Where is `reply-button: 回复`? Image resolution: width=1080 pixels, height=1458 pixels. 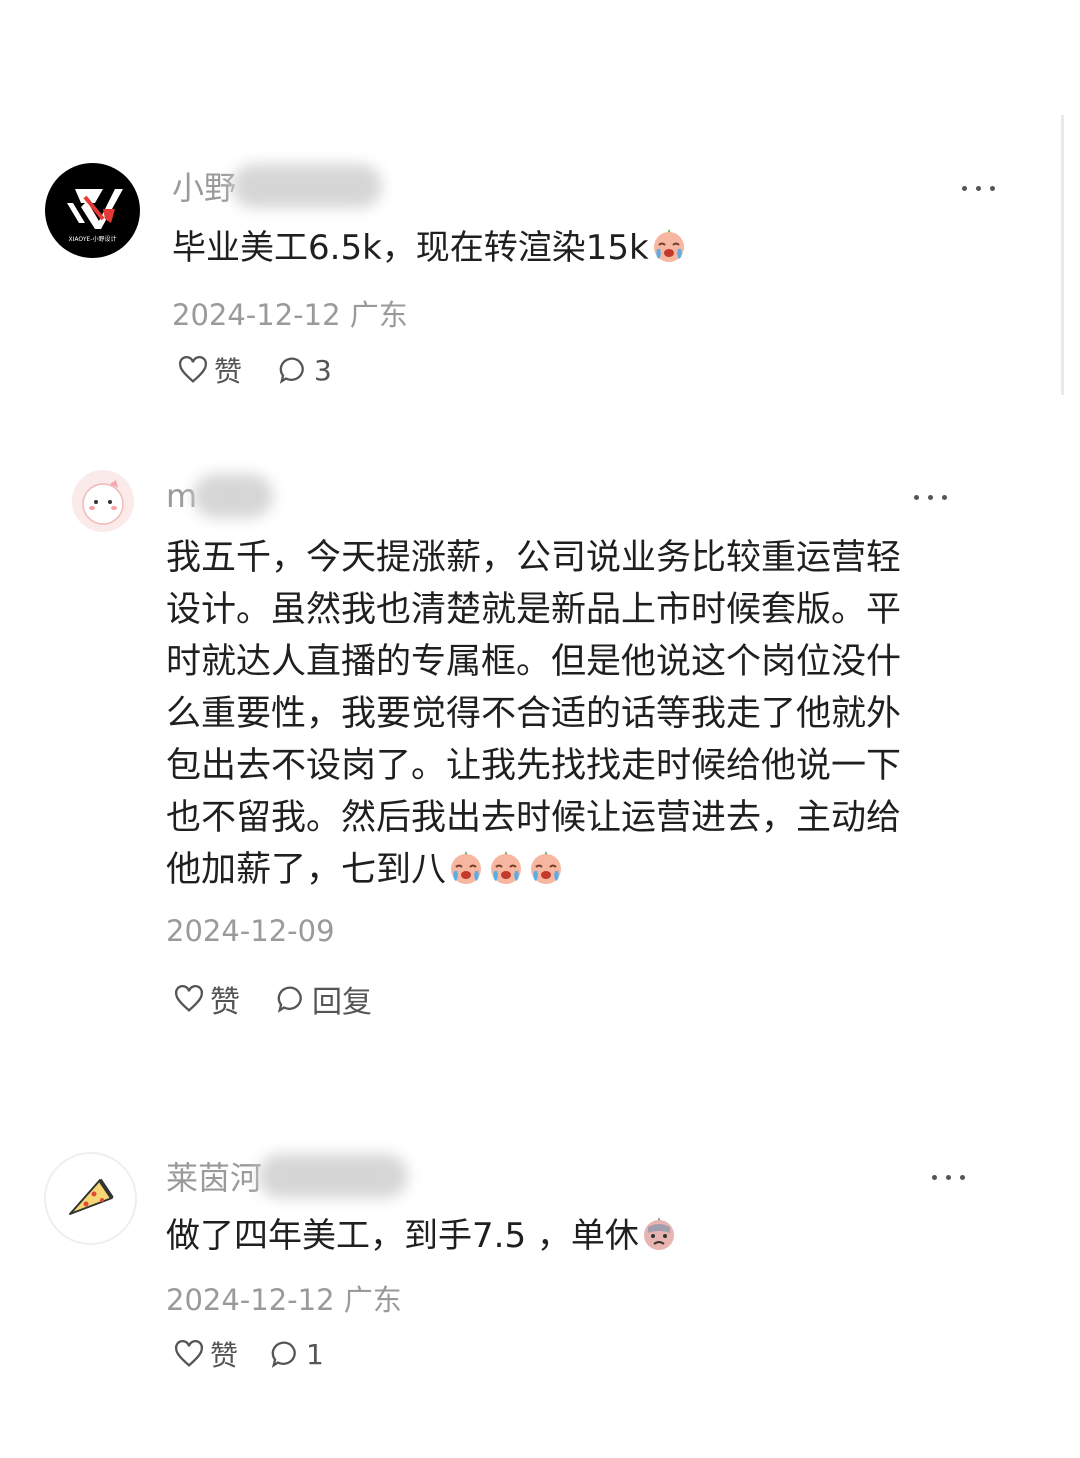 reply-button: 回复 is located at coordinates (323, 999).